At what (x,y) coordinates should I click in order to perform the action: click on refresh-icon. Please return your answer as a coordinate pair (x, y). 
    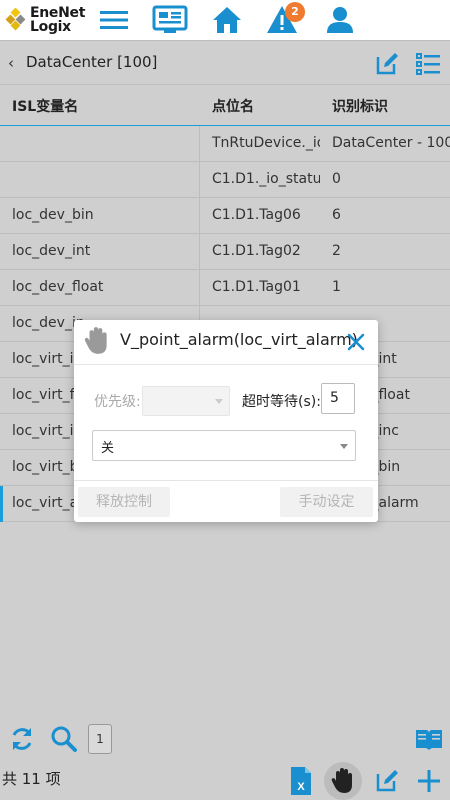
    Looking at the image, I should click on (22, 739).